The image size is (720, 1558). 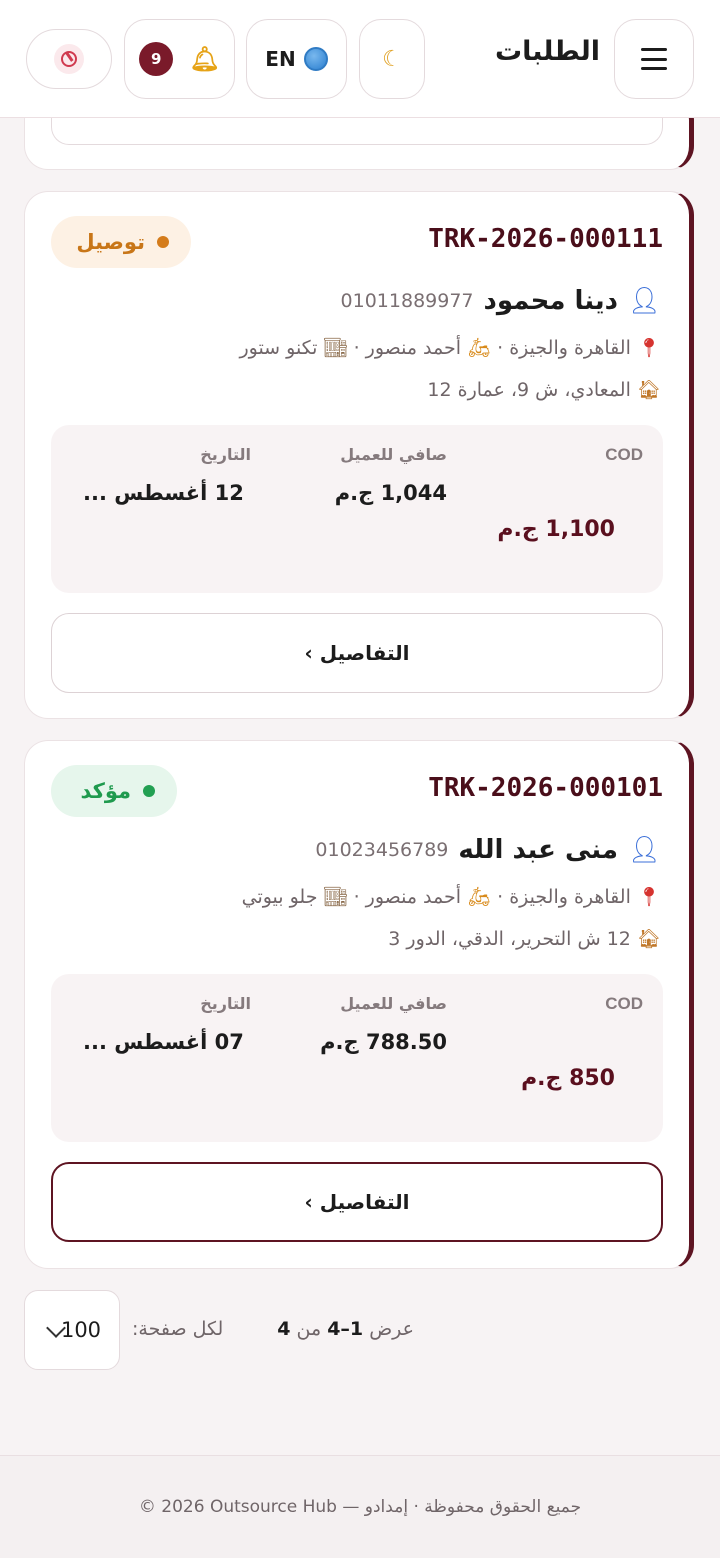 I want to click on pagination-of-label: من, so click(x=309, y=1329).